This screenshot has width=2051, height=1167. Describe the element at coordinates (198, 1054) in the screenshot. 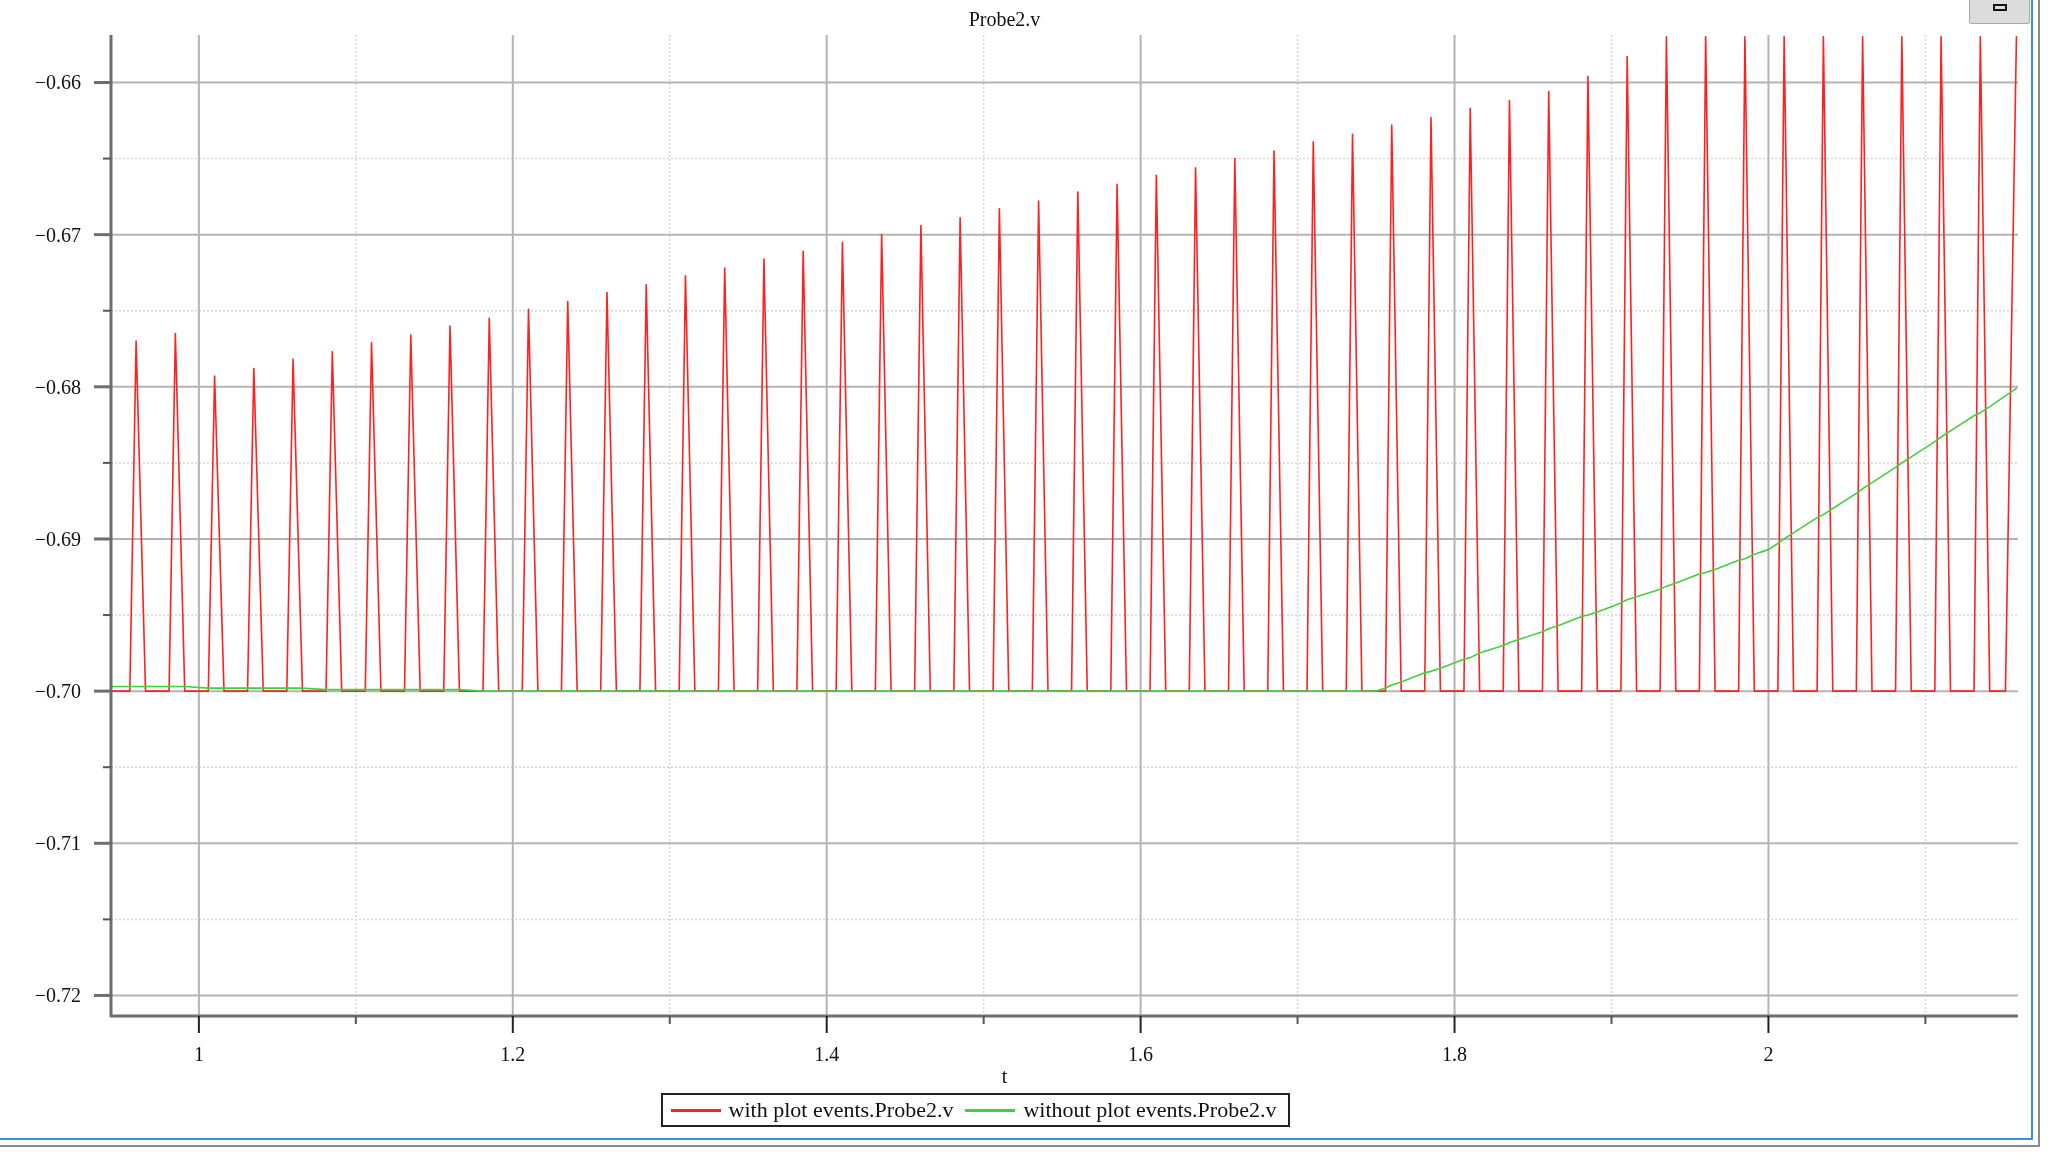

I see `axis-tick-label: 1` at that location.